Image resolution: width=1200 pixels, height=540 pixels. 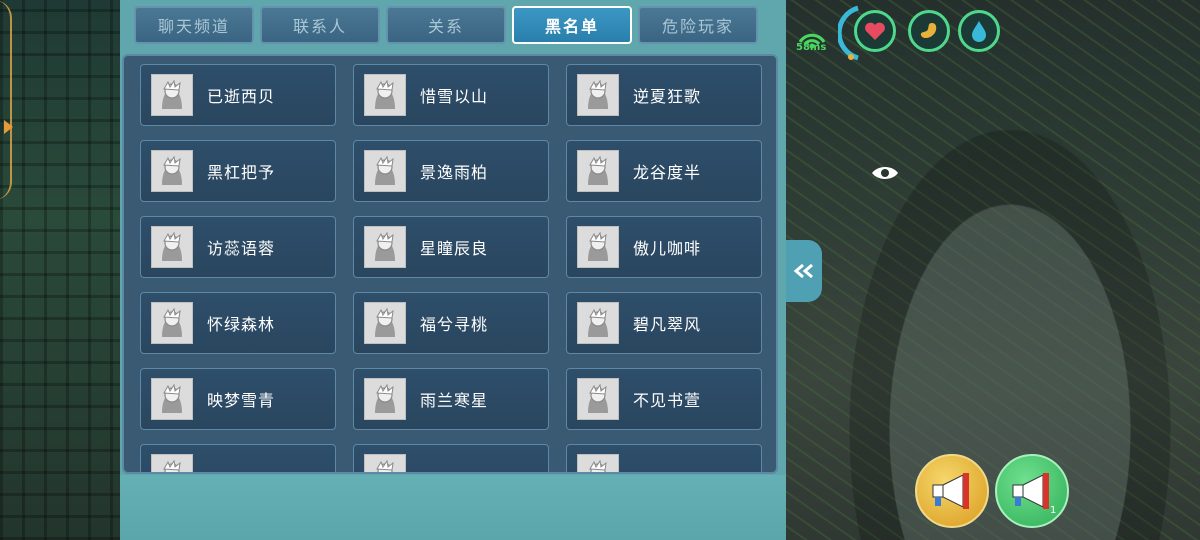 I want to click on panel-footer, so click(x=453, y=507).